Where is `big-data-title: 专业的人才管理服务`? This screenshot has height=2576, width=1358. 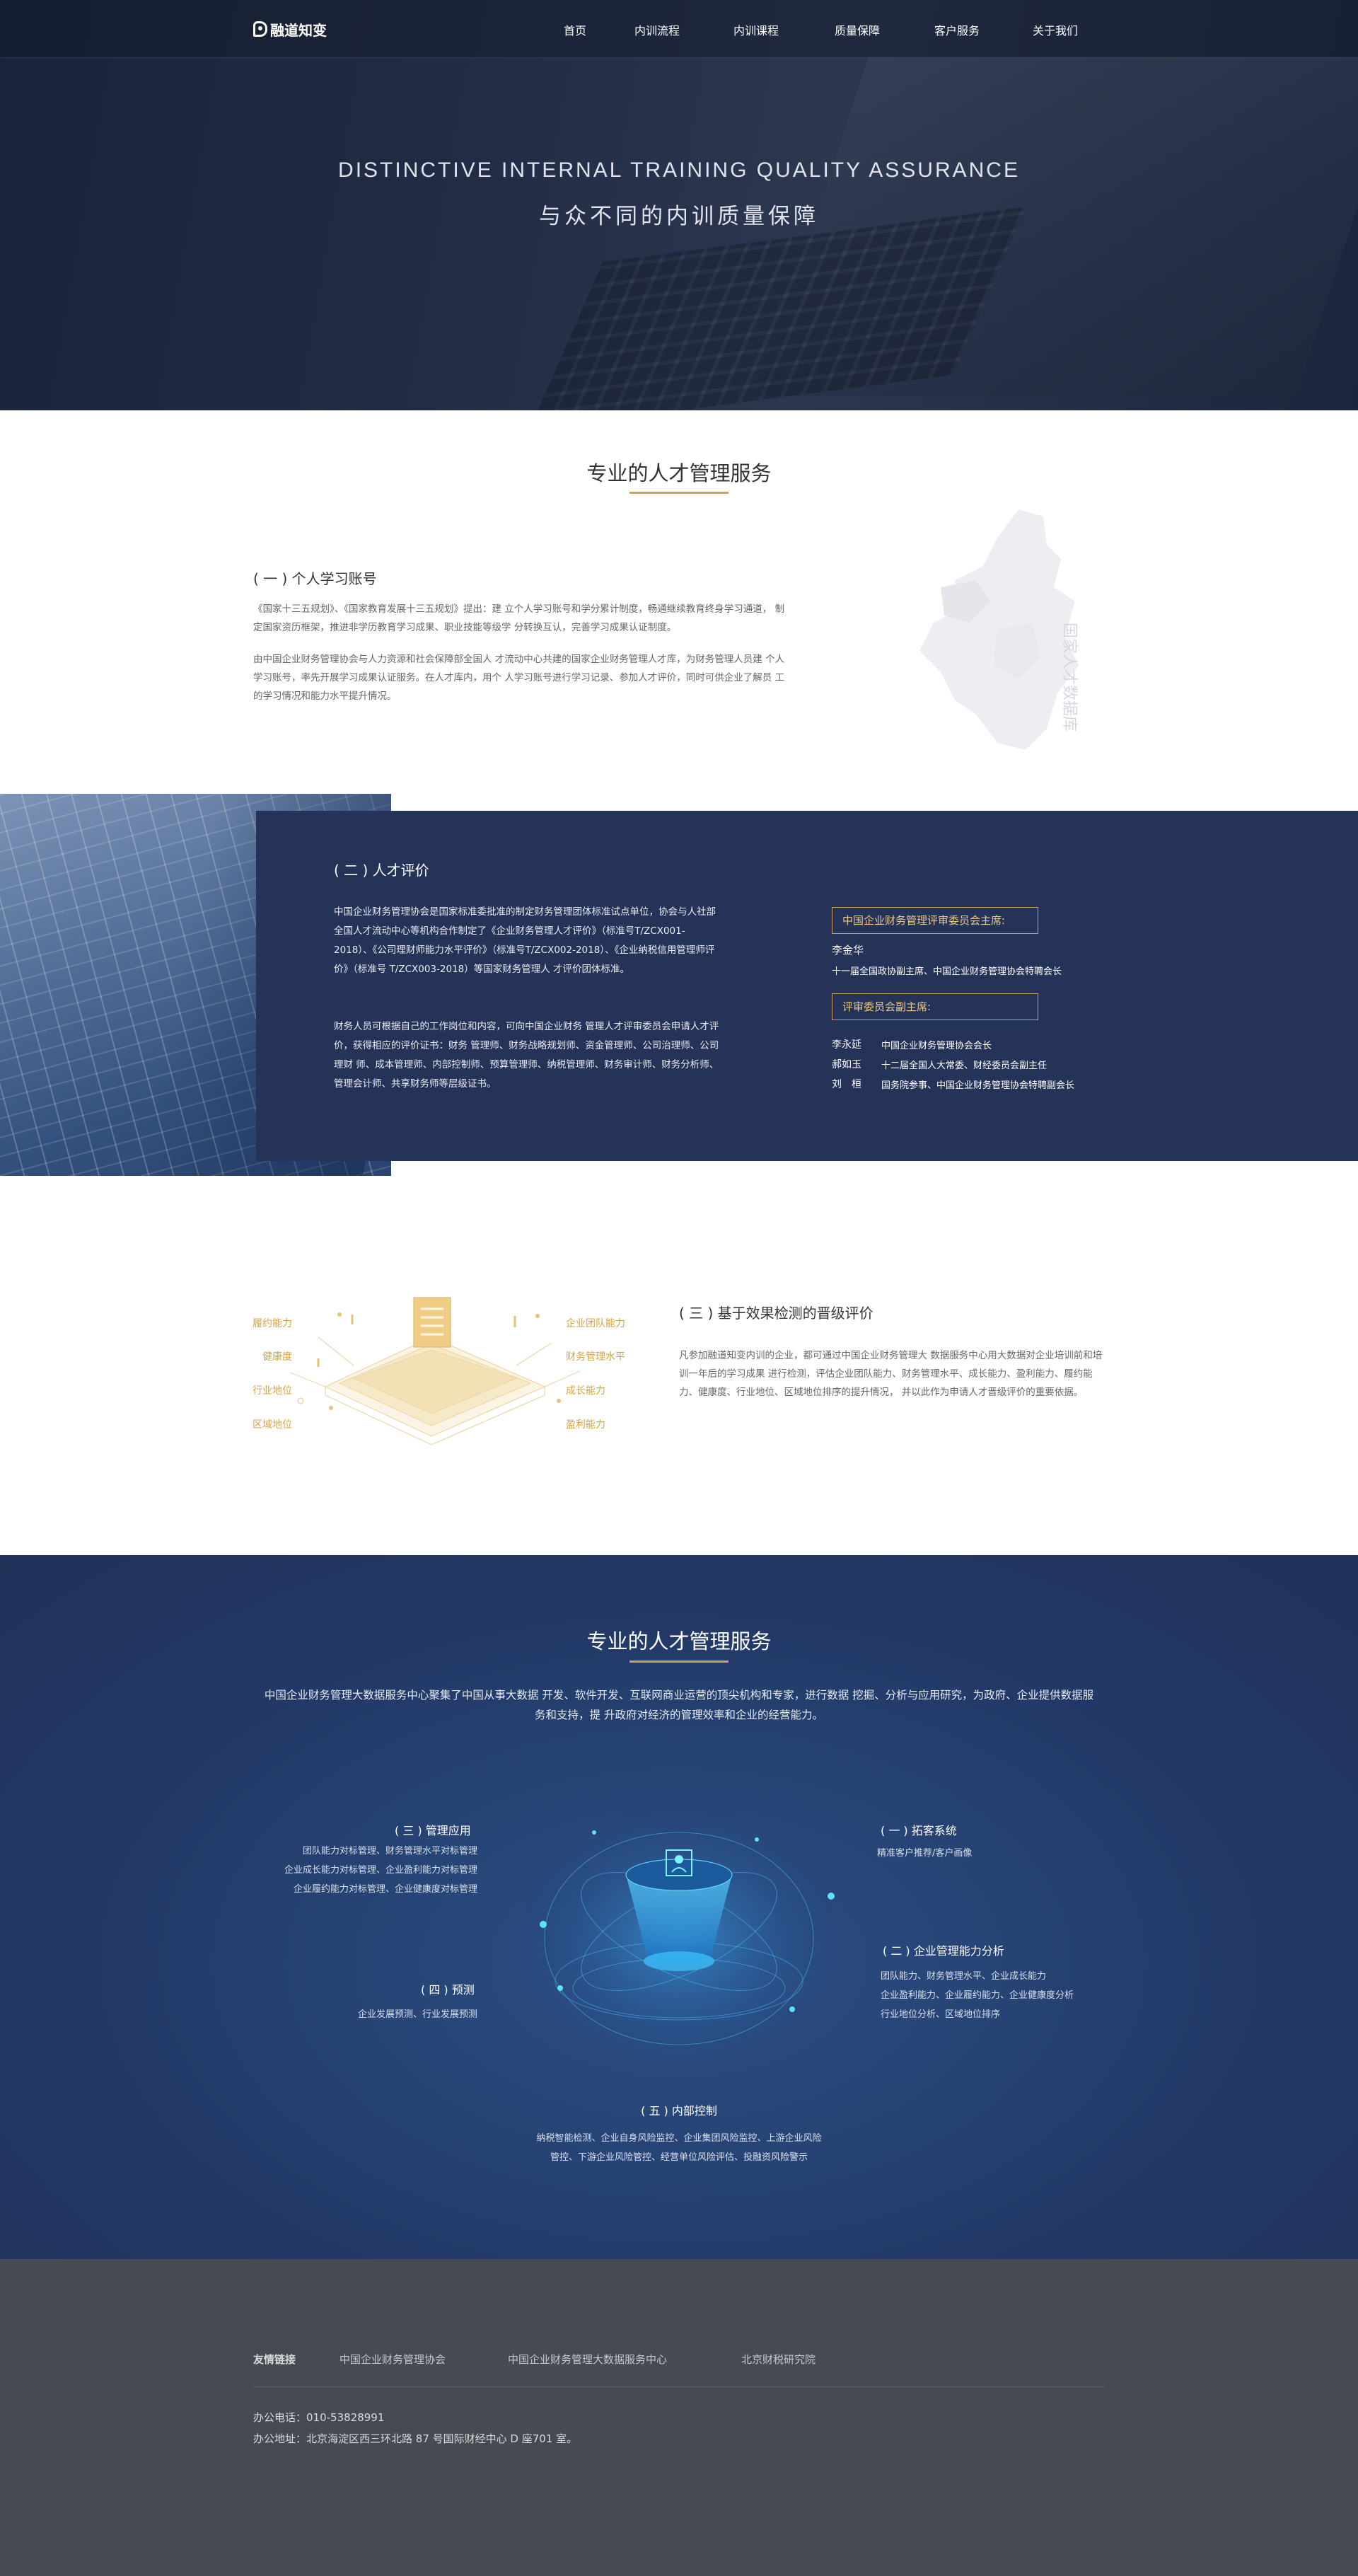
big-data-title: 专业的人才管理服务 is located at coordinates (679, 1641).